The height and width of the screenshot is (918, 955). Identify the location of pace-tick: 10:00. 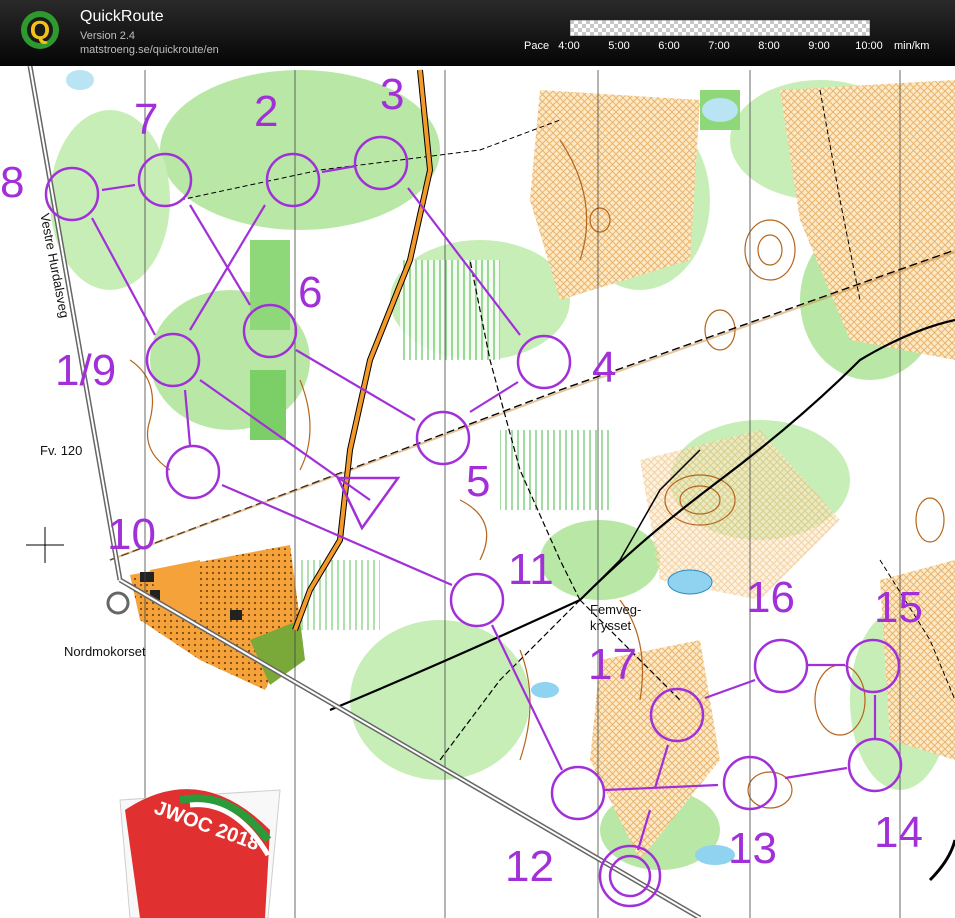
(869, 46).